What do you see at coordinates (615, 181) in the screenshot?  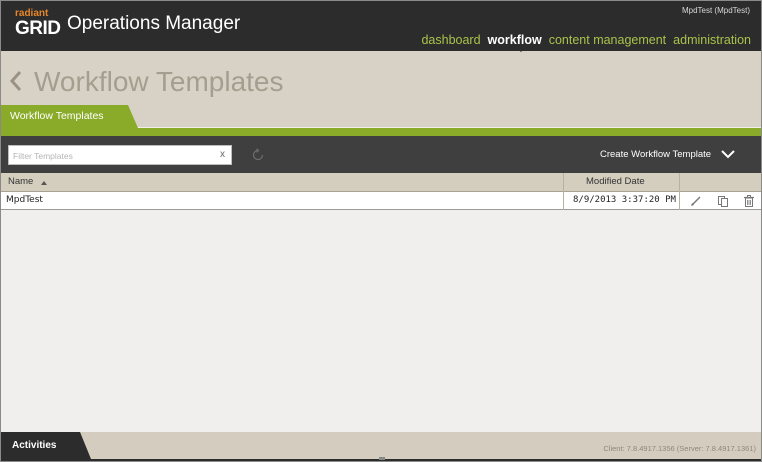 I see `column-header-modified-date: Modified Date` at bounding box center [615, 181].